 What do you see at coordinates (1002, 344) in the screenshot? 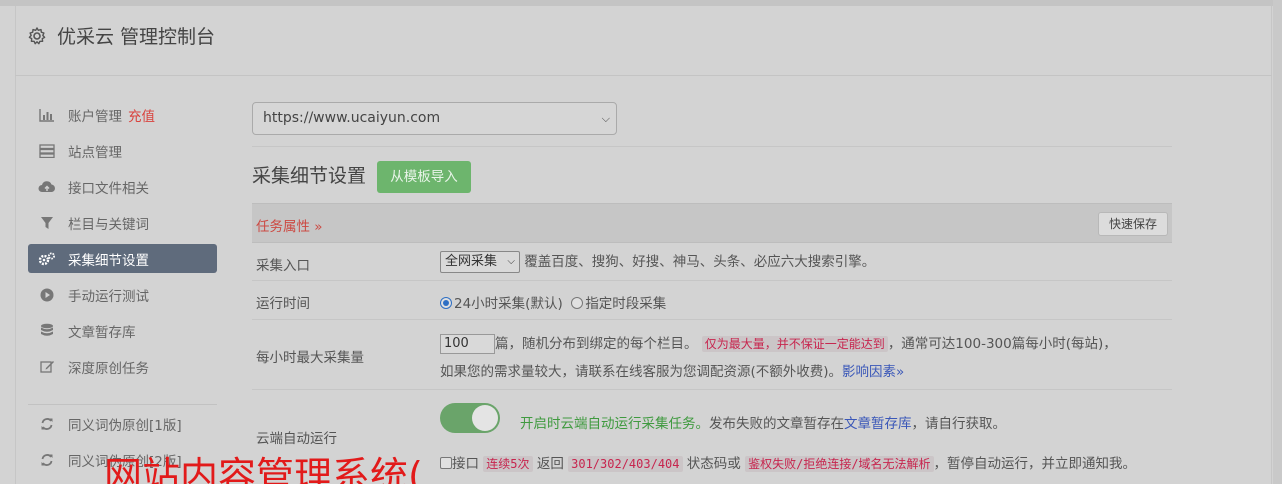
I see `max-text2: ，通常可达100-300篇每小时(每站)，` at bounding box center [1002, 344].